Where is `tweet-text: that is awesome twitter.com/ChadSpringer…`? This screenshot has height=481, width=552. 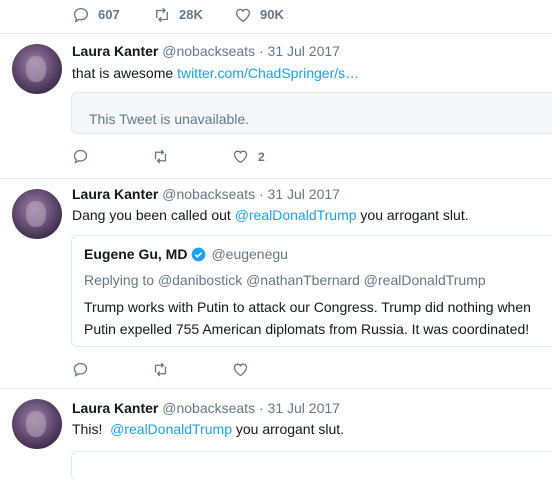
tweet-text: that is awesome twitter.com/ChadSpringer… is located at coordinates (215, 73).